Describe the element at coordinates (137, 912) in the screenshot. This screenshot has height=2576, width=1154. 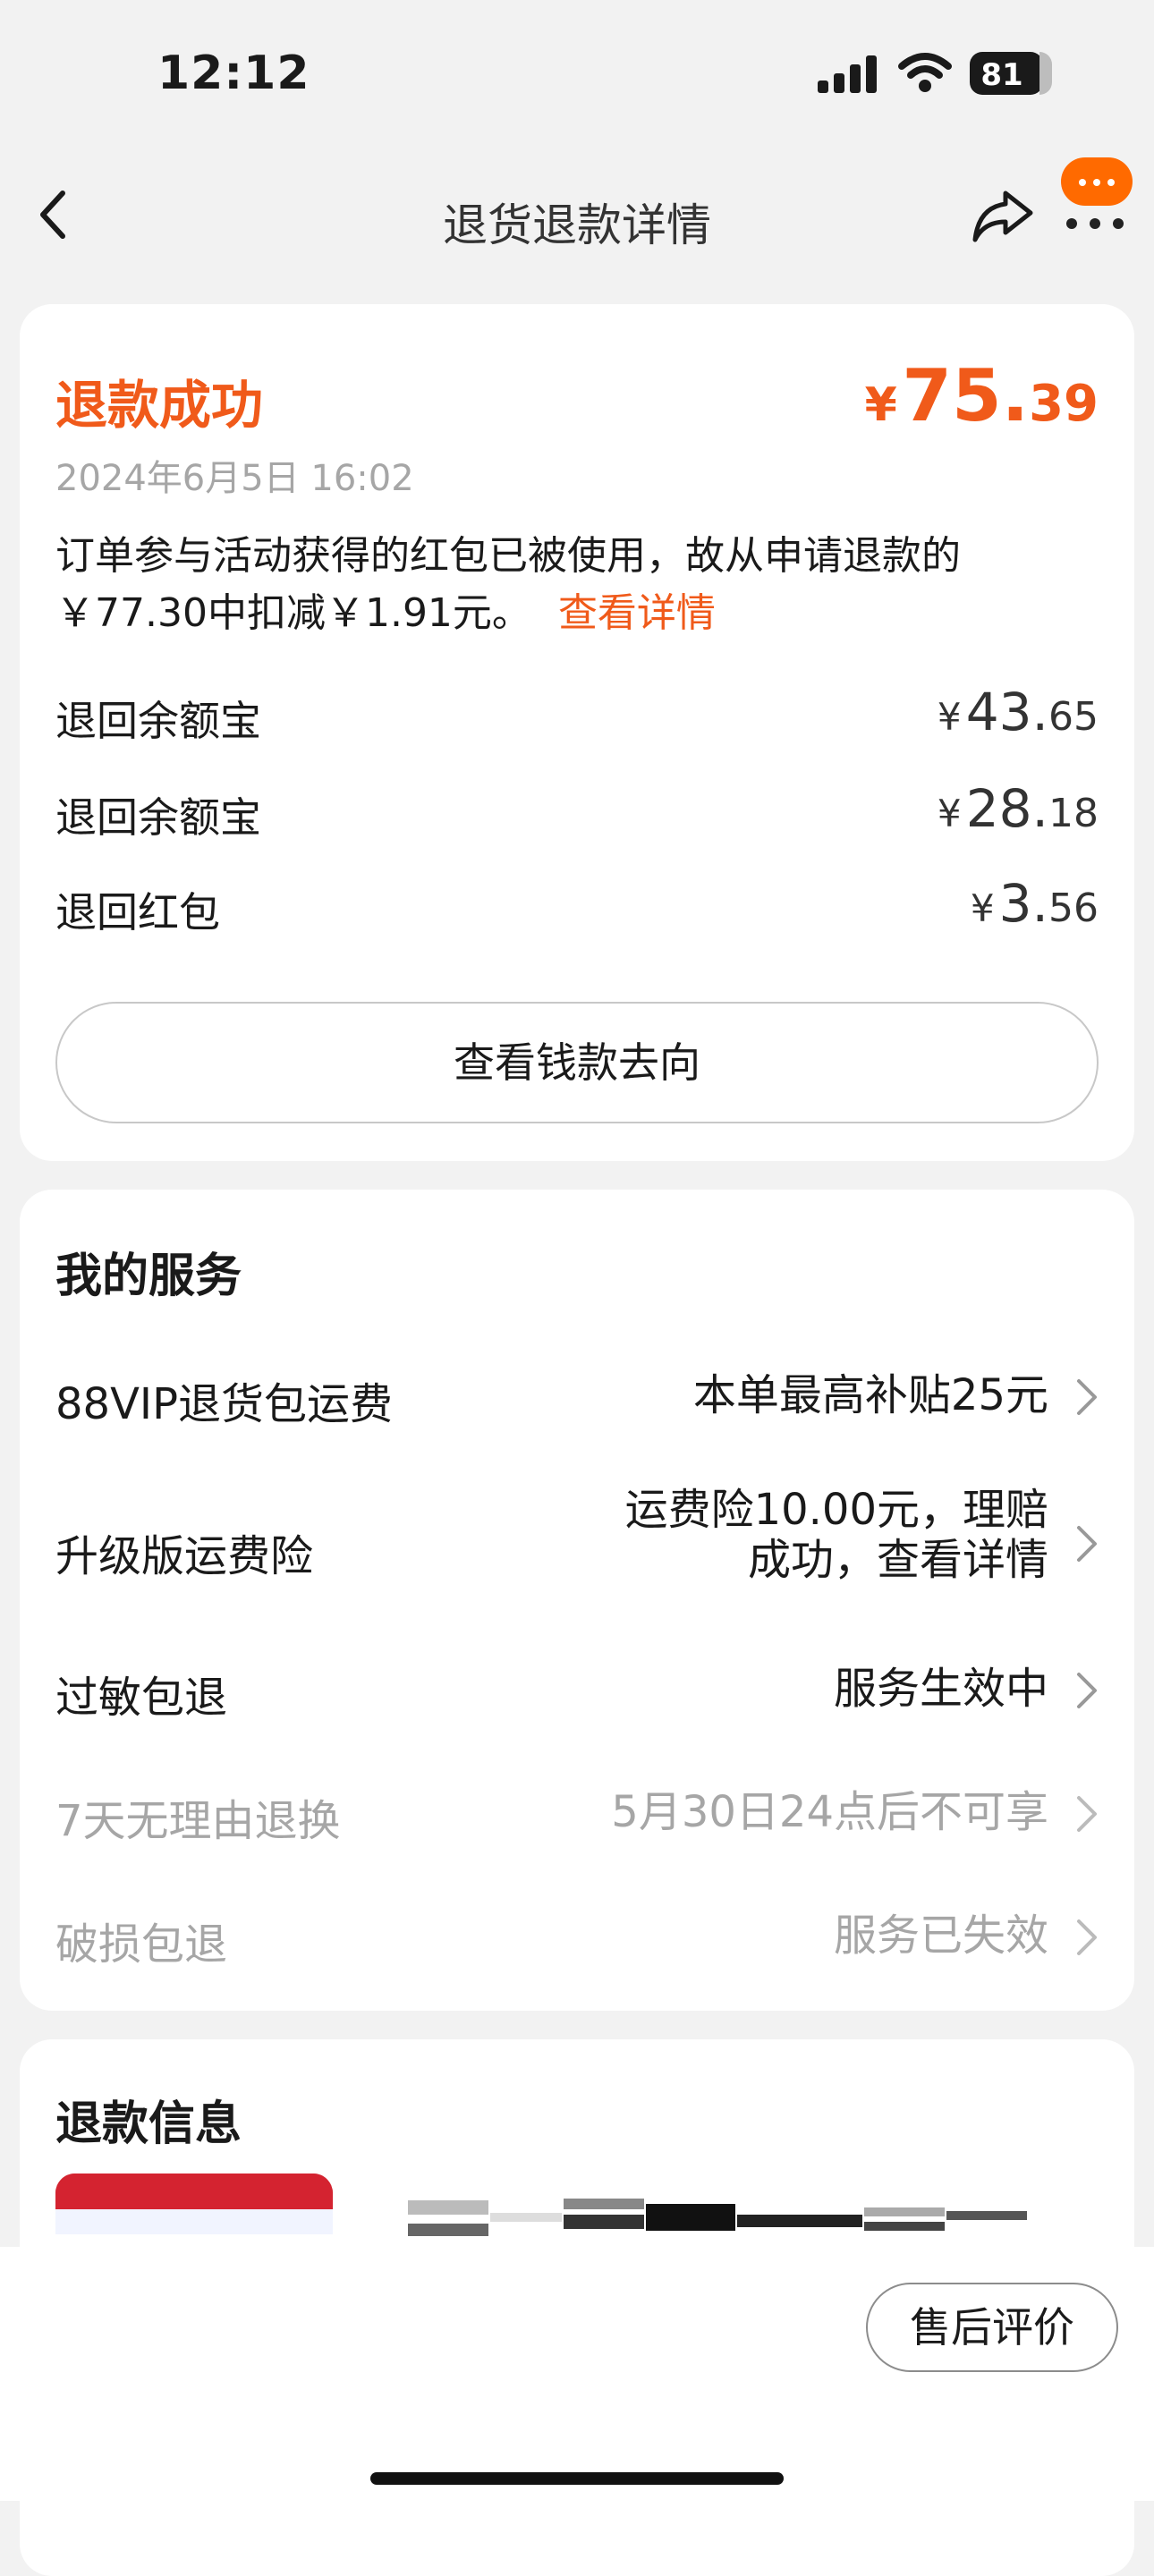
I see `refund-row-label: 退回红包` at that location.